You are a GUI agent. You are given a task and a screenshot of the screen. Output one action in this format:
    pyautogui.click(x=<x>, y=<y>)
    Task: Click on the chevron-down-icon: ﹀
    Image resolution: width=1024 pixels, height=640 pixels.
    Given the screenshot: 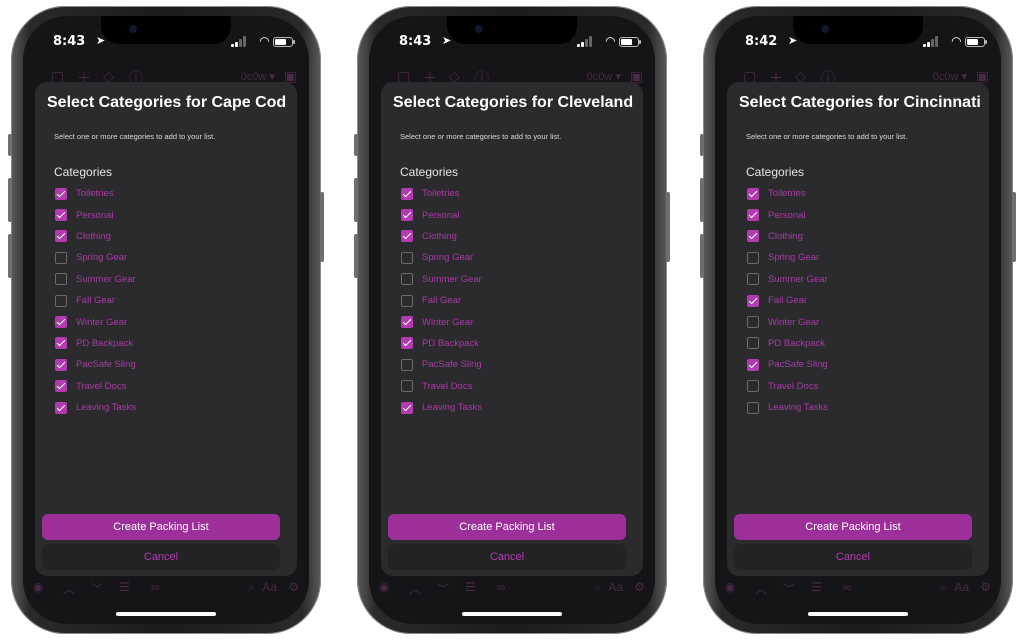 What is the action you would take?
    pyautogui.click(x=443, y=589)
    